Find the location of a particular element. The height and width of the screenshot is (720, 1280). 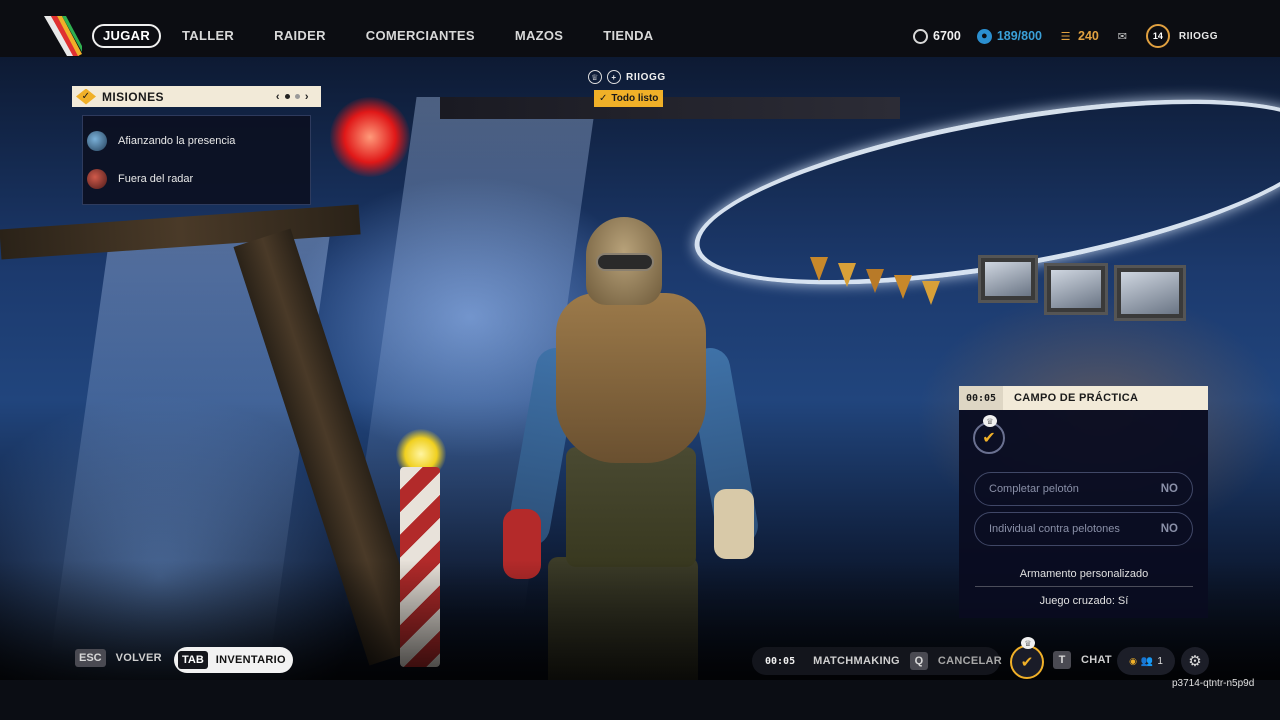

player-tag: ♕ + RIIOGG is located at coordinates (627, 77).